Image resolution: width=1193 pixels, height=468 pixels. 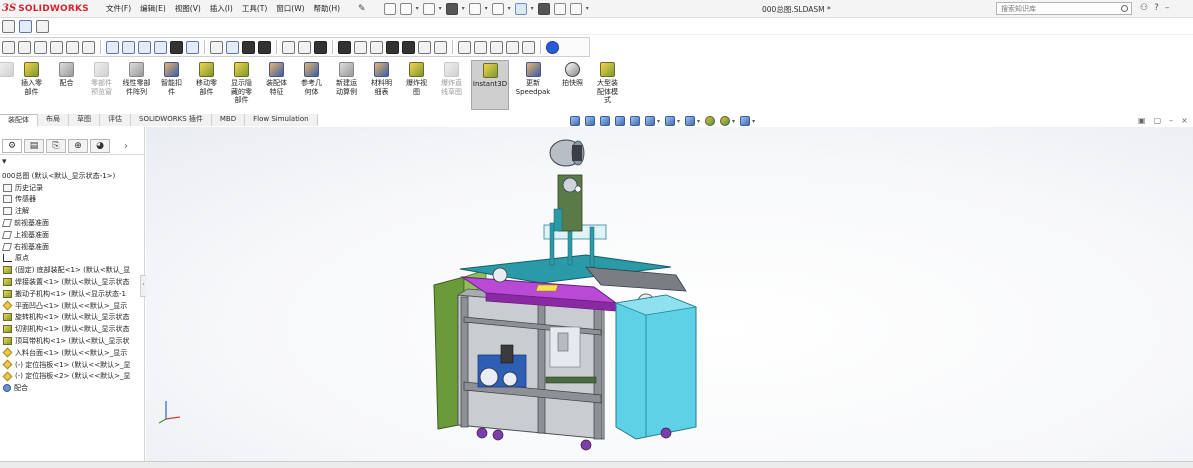 I want to click on smart-dimension-icon, so click(x=232, y=47).